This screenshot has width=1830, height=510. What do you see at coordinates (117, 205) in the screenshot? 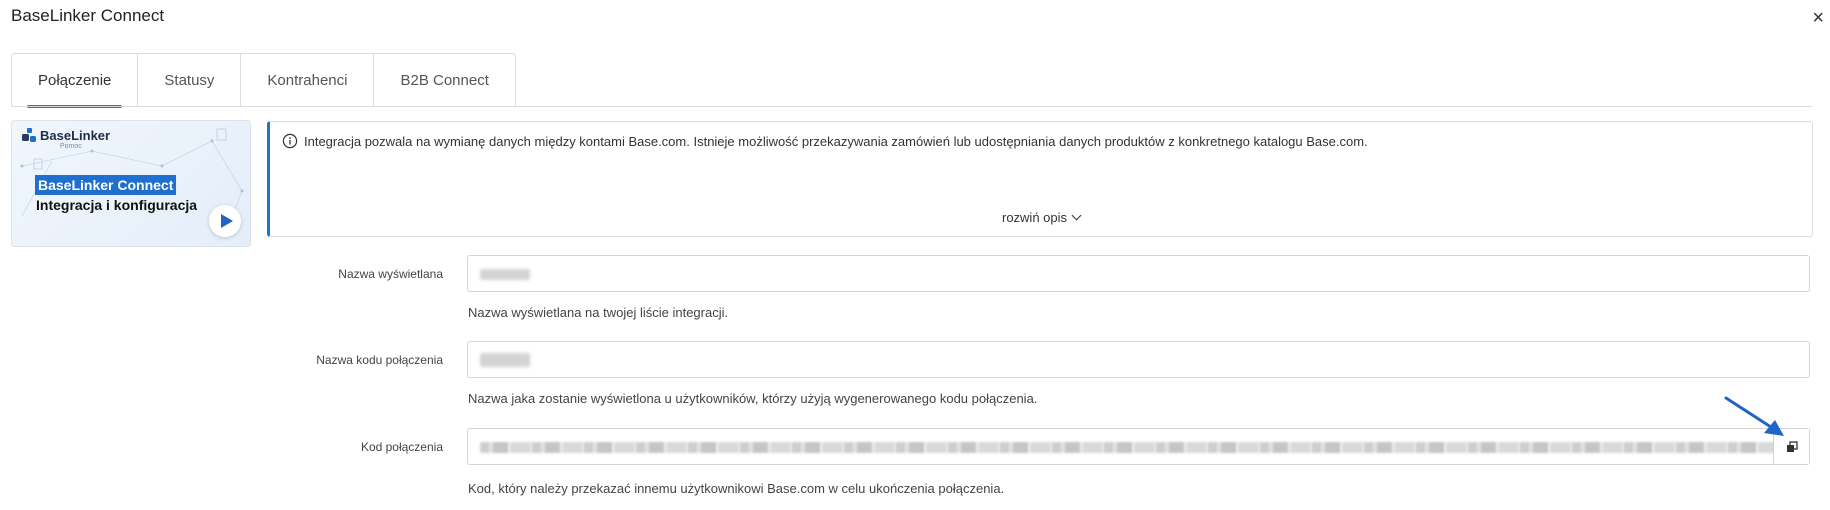
I see `video-title-line2: Integracja i konfiguracja` at bounding box center [117, 205].